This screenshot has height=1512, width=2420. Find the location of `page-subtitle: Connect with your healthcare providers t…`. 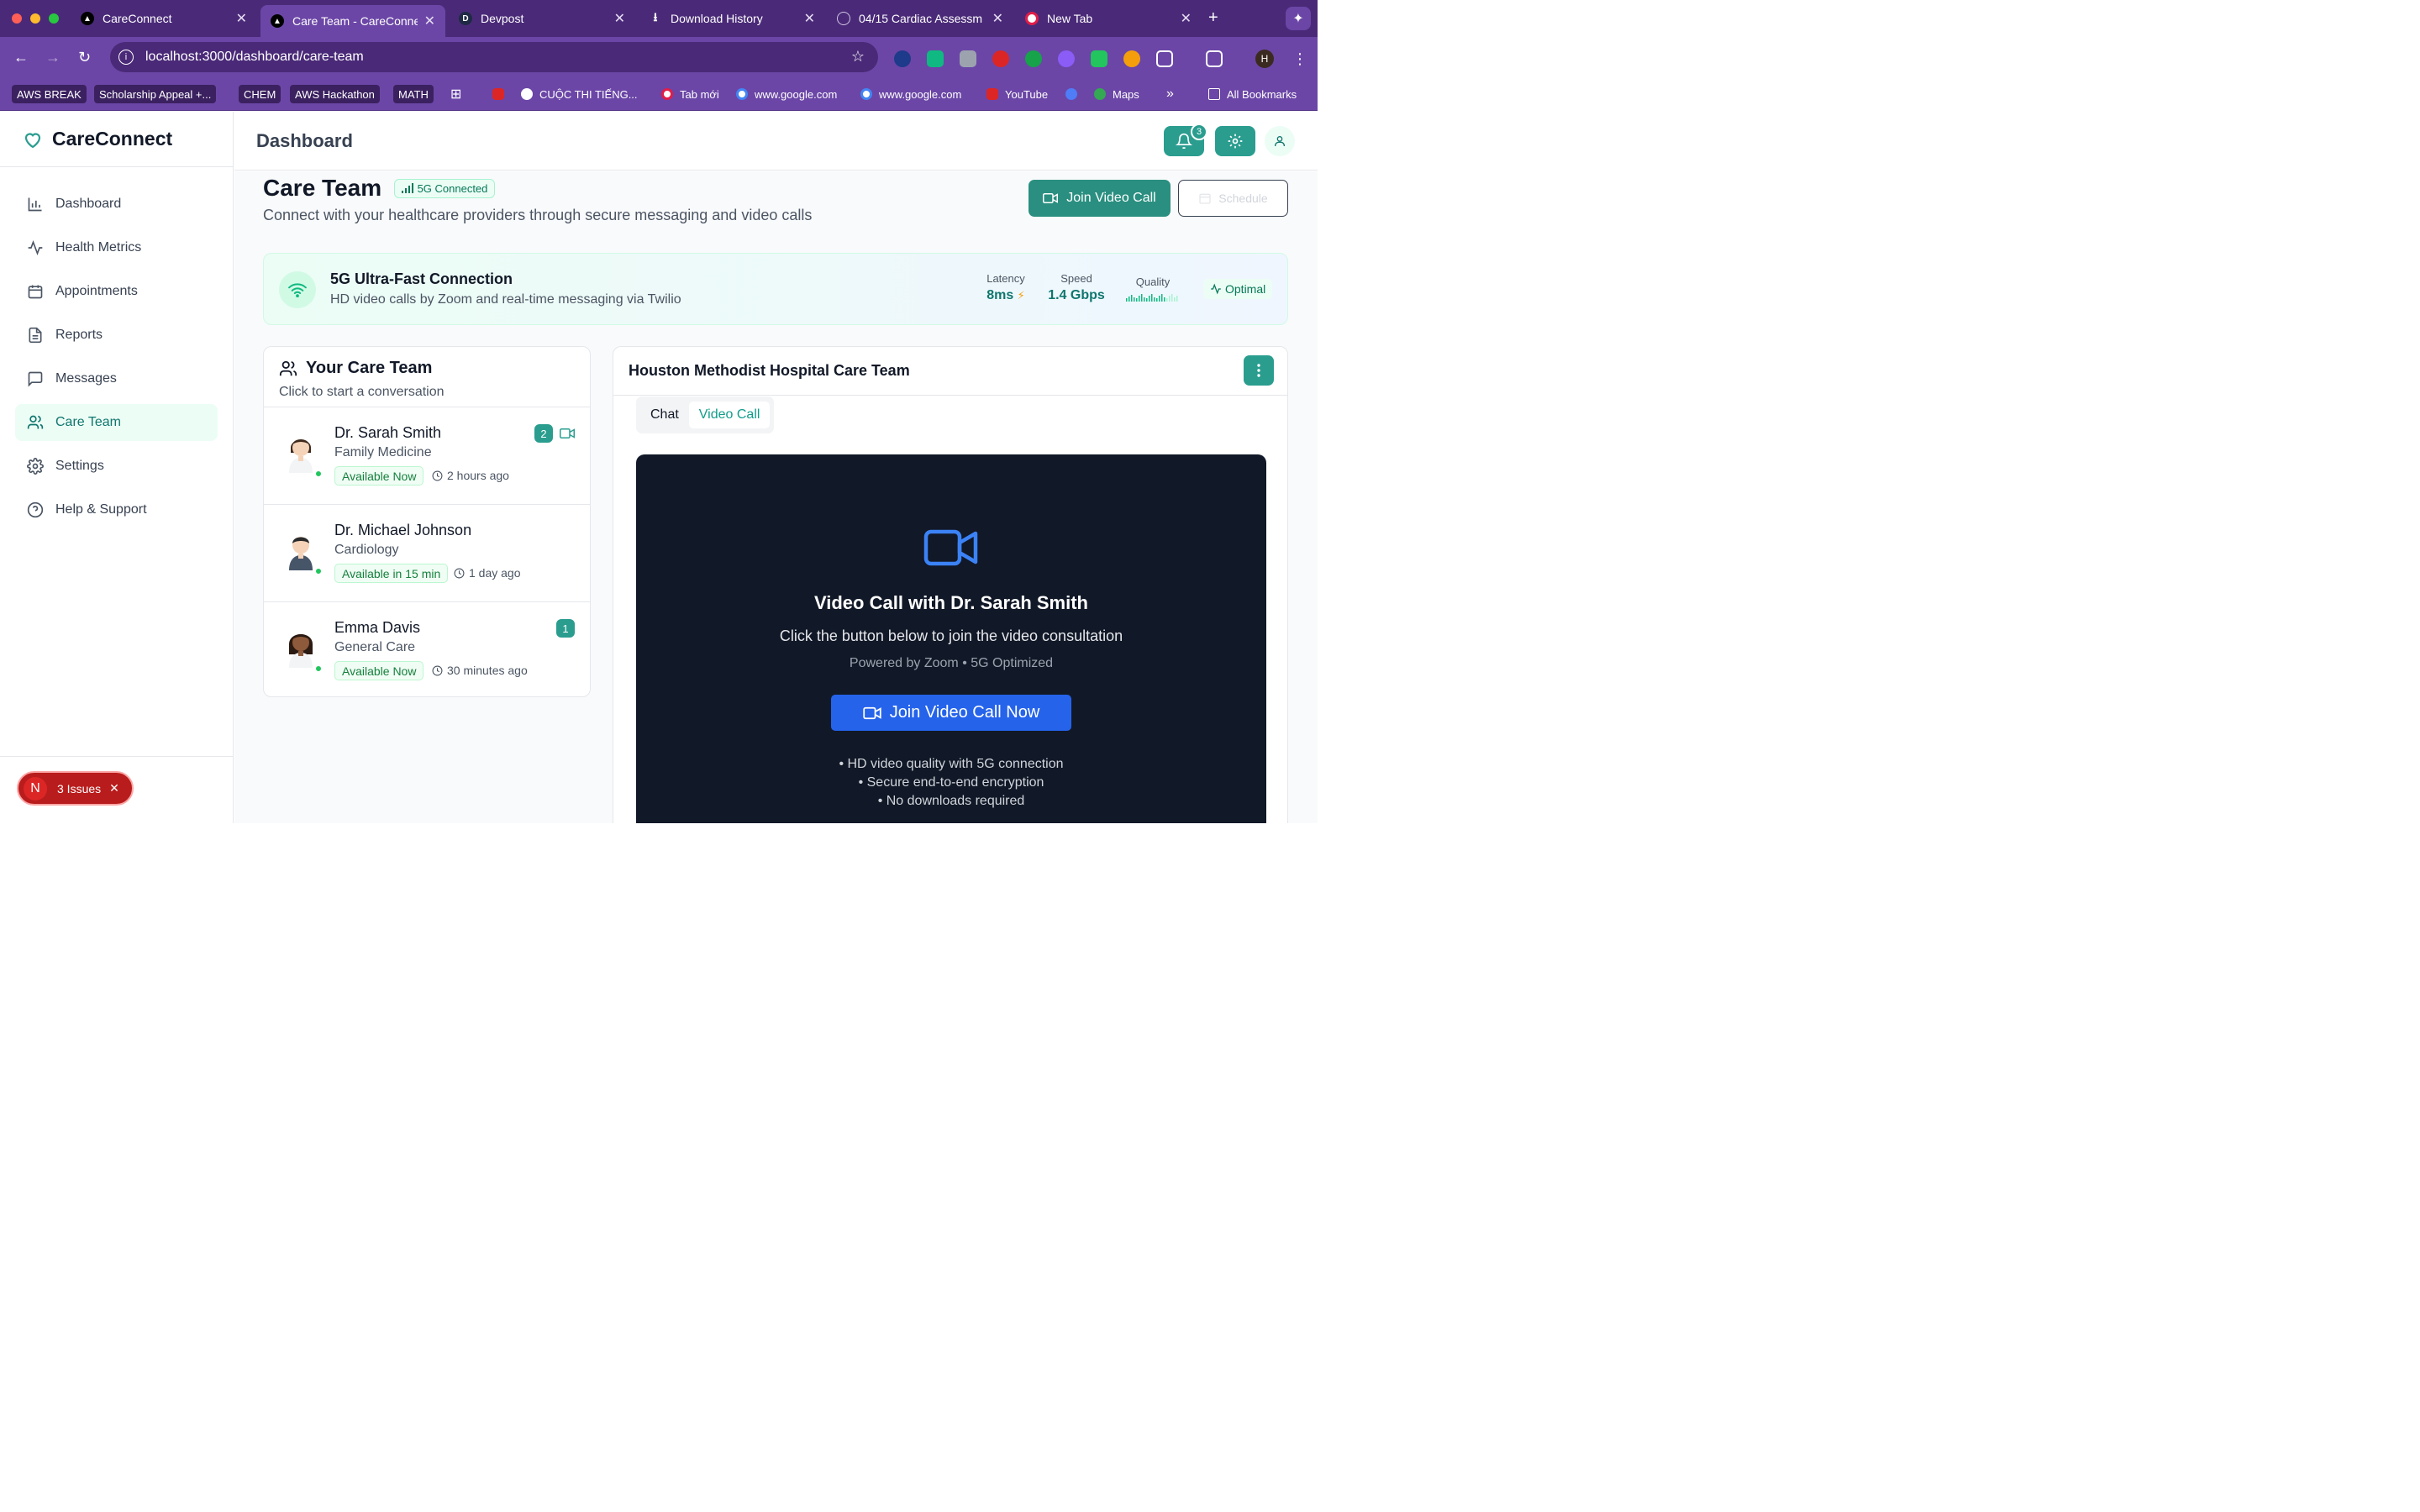

page-subtitle: Connect with your healthcare providers t… is located at coordinates (538, 215).